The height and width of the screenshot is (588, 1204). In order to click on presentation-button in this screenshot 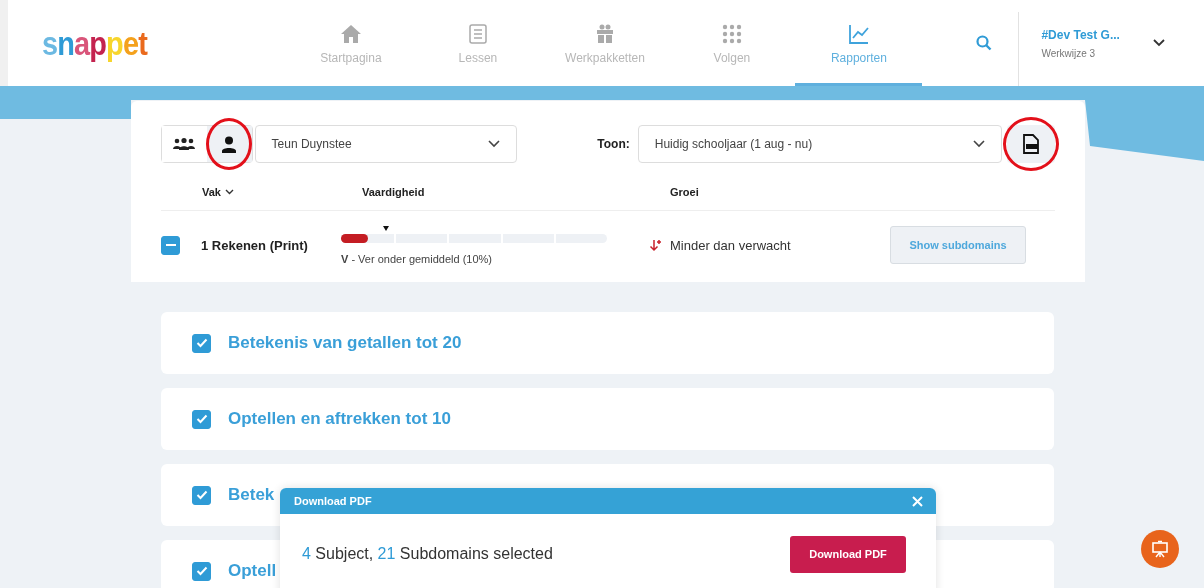, I will do `click(1160, 549)`.